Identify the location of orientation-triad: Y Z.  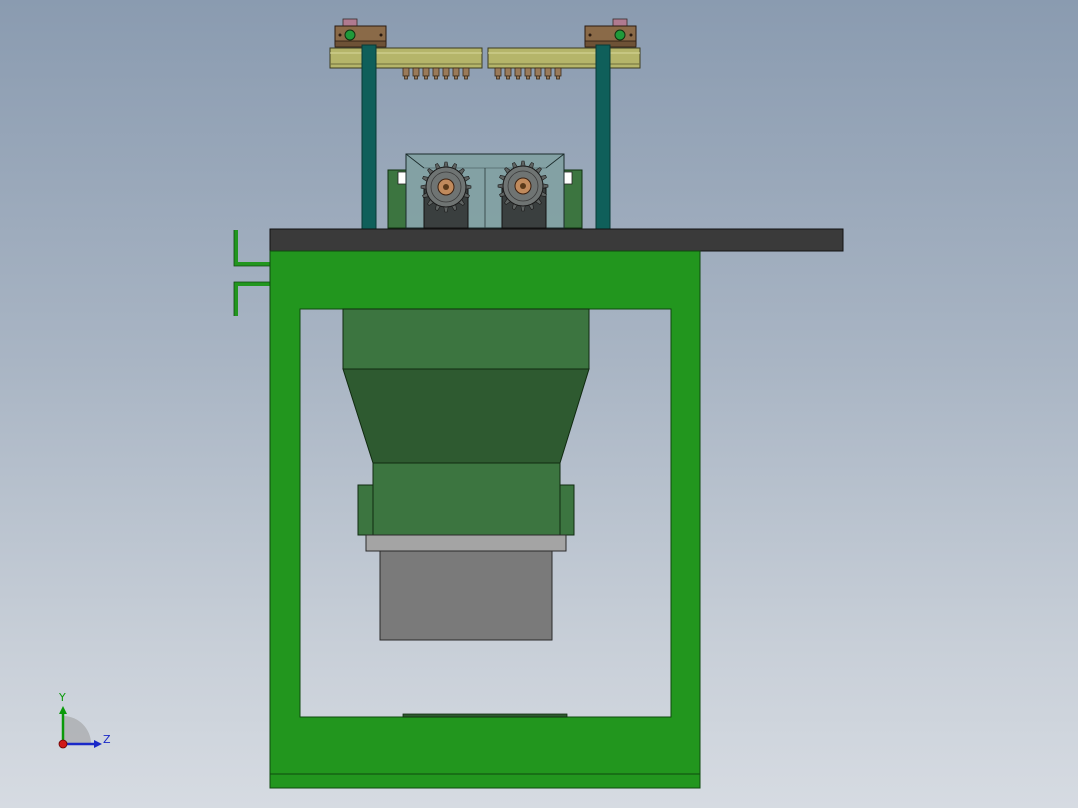
(84, 720).